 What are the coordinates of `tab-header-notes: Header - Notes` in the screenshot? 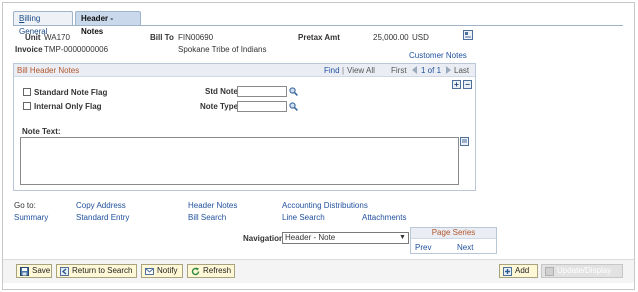 It's located at (108, 23).